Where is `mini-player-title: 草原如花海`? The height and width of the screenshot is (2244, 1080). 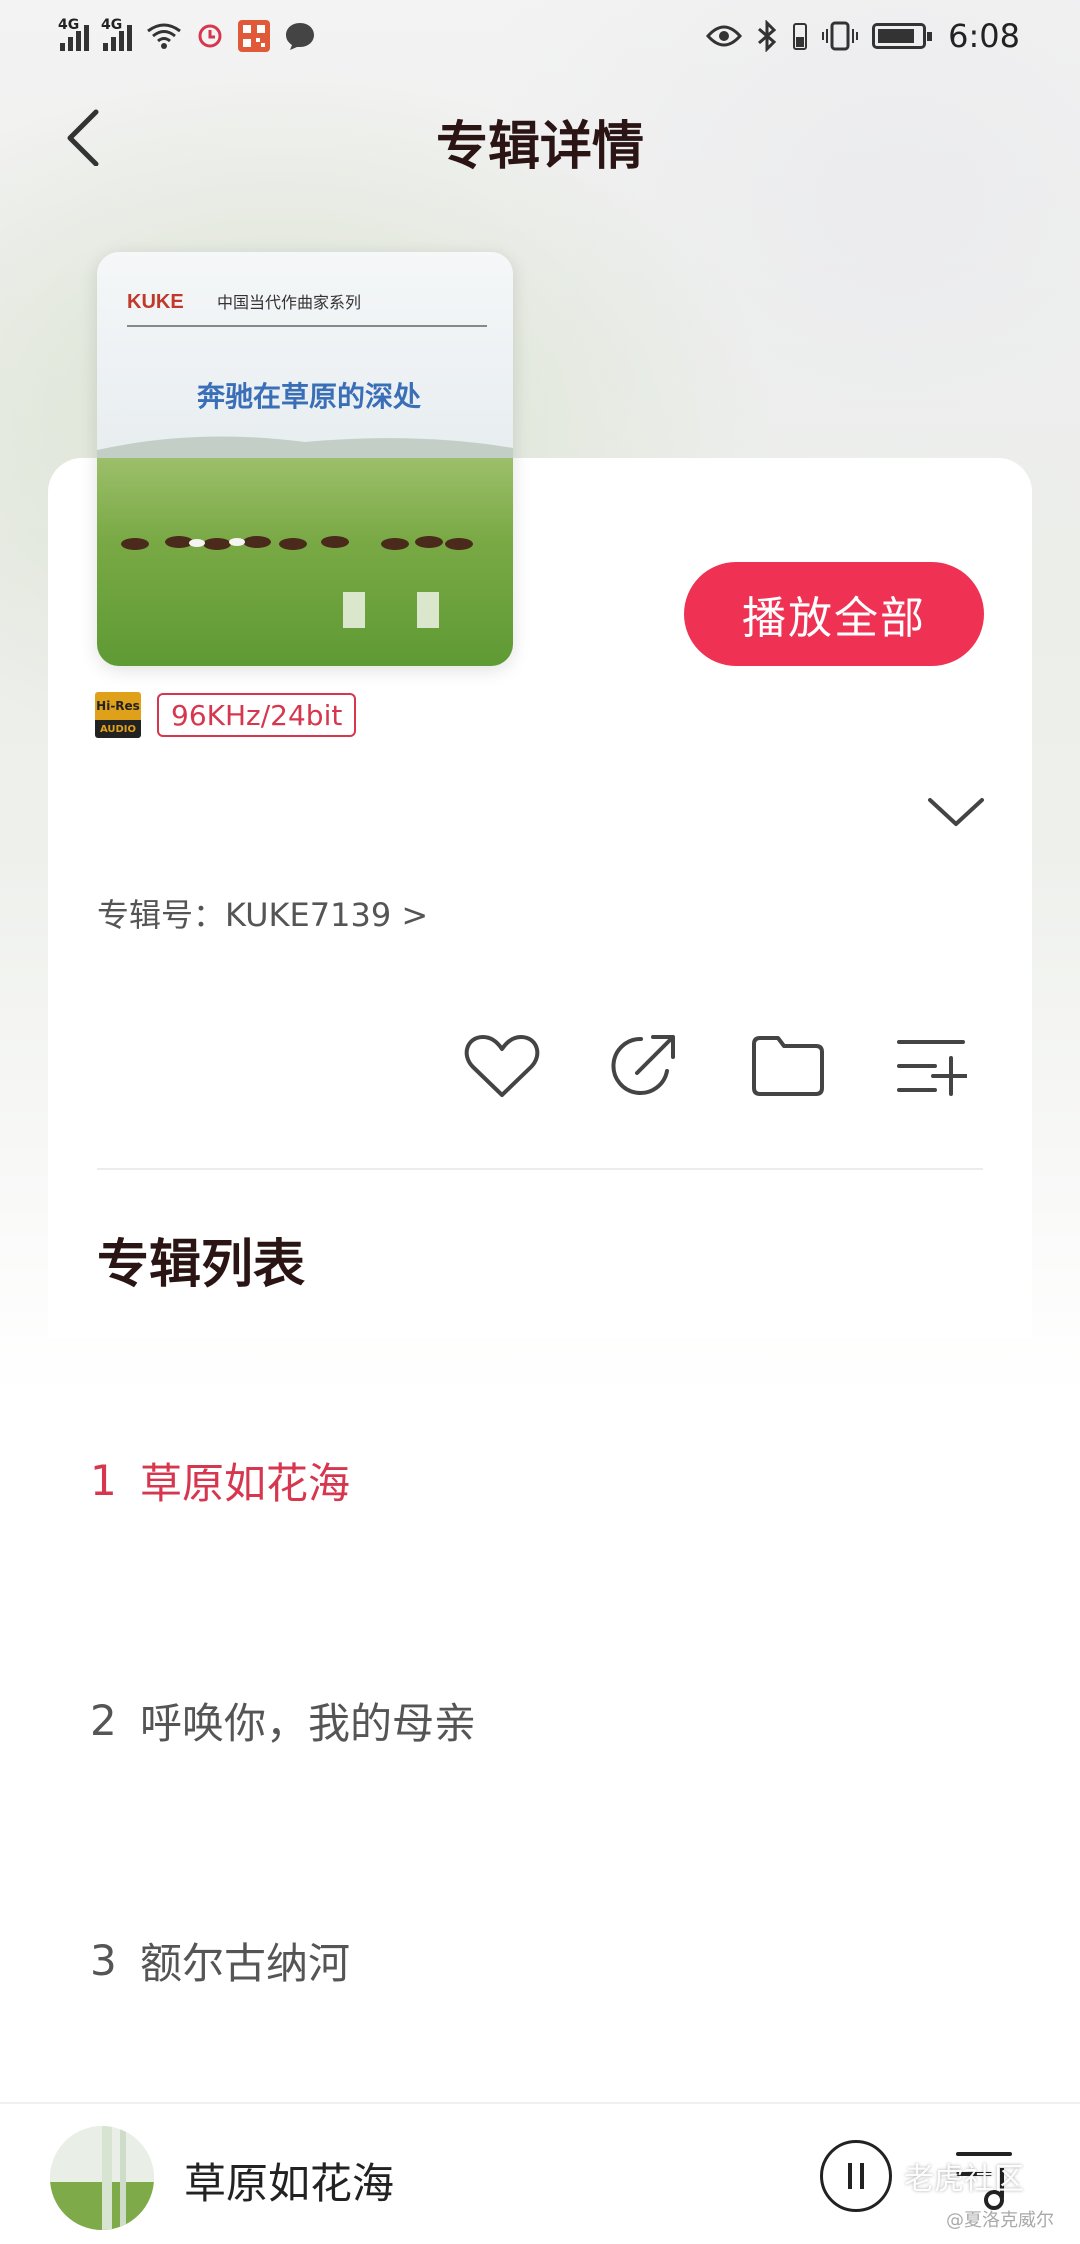
mini-player-title: 草原如花海 is located at coordinates (289, 2183).